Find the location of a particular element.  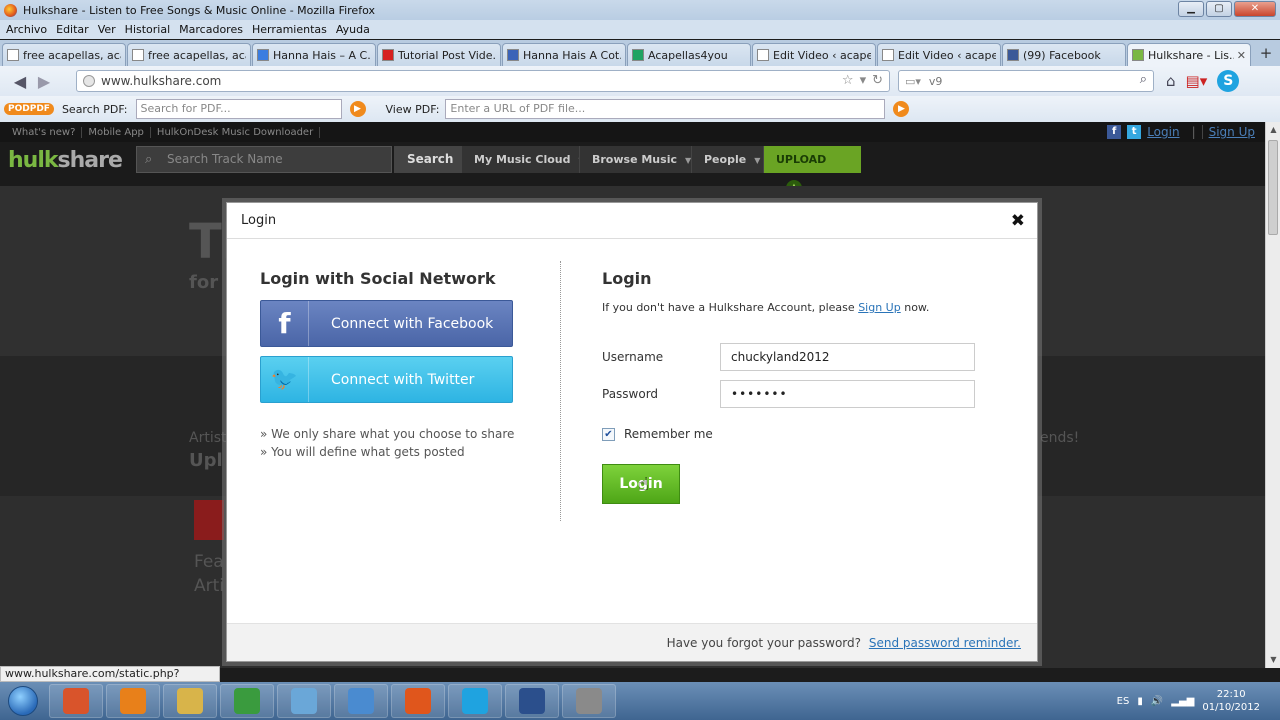

modal-close-button: ✖ is located at coordinates (1018, 221).